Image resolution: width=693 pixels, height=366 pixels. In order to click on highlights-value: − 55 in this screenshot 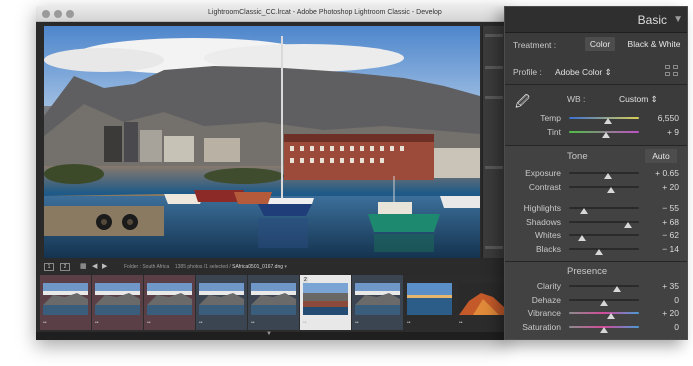, I will do `click(661, 208)`.